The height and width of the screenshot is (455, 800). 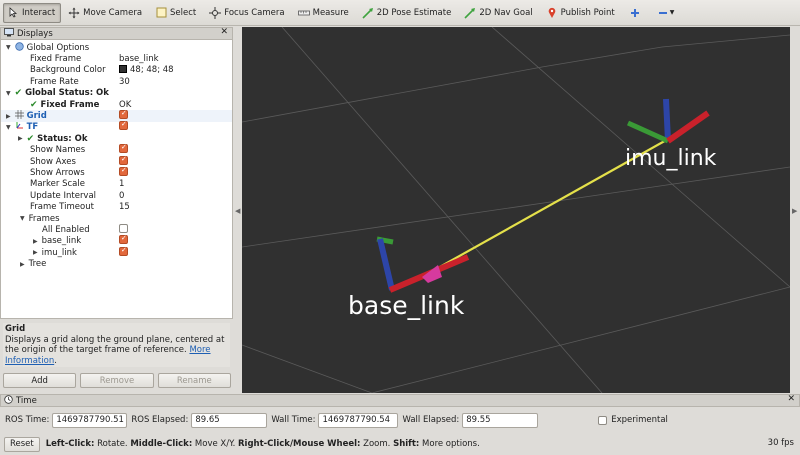 What do you see at coordinates (123, 148) in the screenshot?
I see `show-names-checkbox` at bounding box center [123, 148].